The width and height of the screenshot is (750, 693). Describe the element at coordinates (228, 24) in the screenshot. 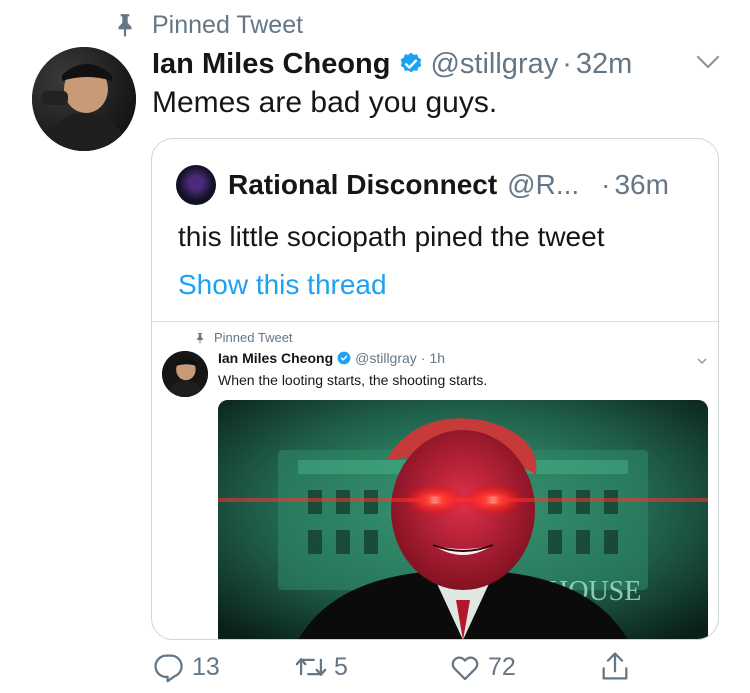

I see `pinned-label: Pinned Tweet` at that location.